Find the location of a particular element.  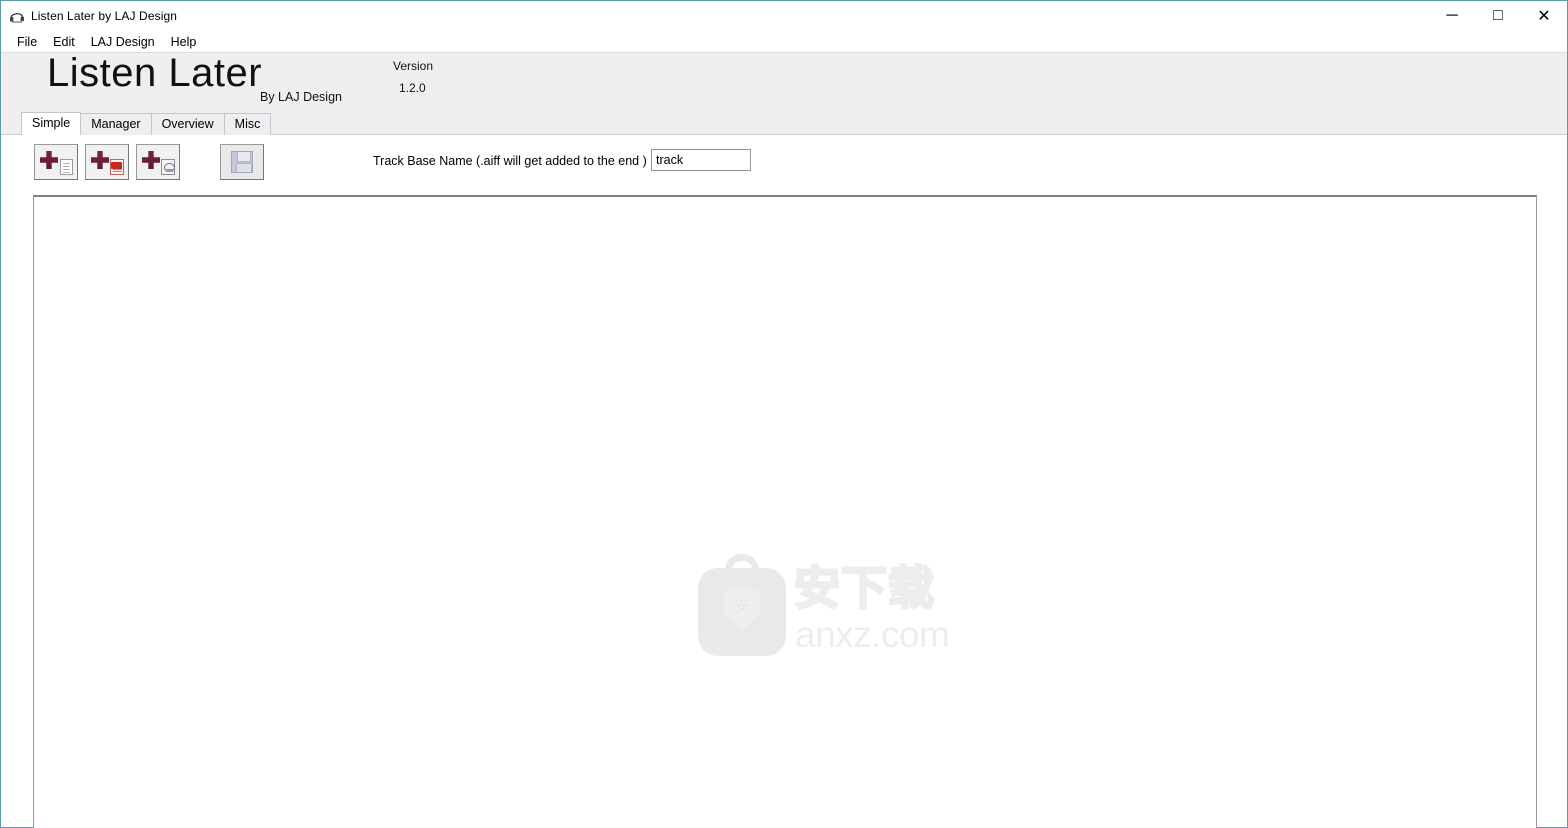

watermark-badge-char: 安 is located at coordinates (742, 606).